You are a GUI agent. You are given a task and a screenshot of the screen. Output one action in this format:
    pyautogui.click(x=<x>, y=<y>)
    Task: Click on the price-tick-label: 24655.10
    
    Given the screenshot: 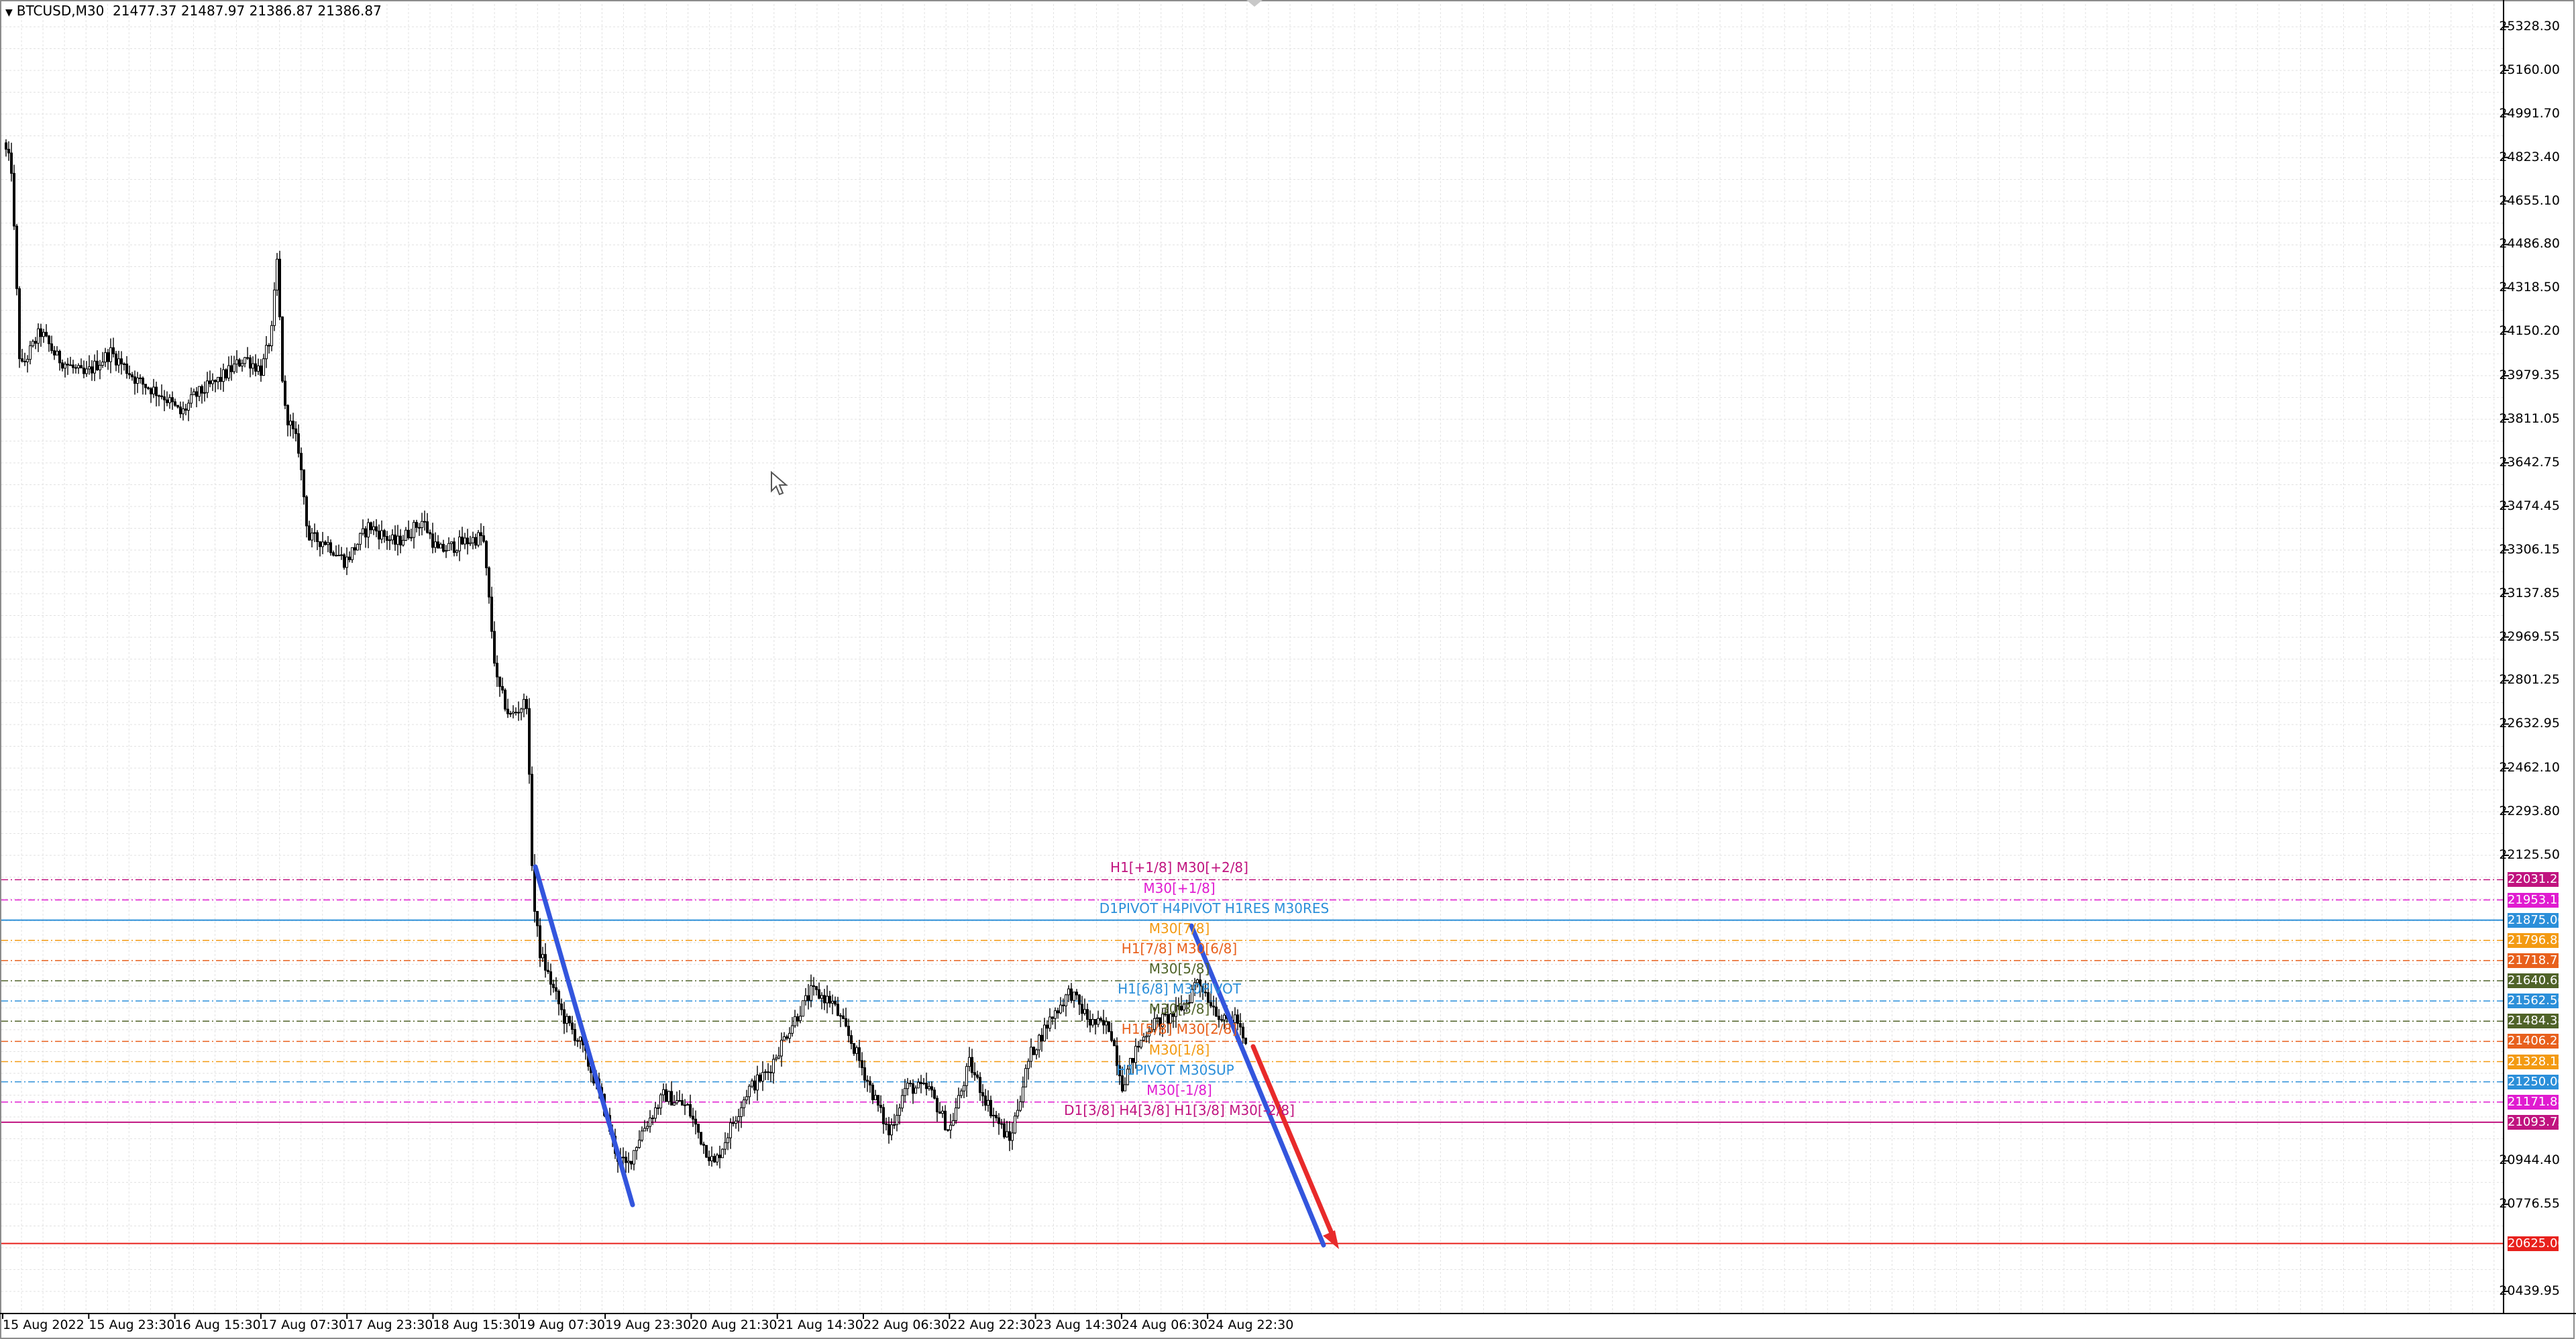 What is the action you would take?
    pyautogui.click(x=2529, y=200)
    